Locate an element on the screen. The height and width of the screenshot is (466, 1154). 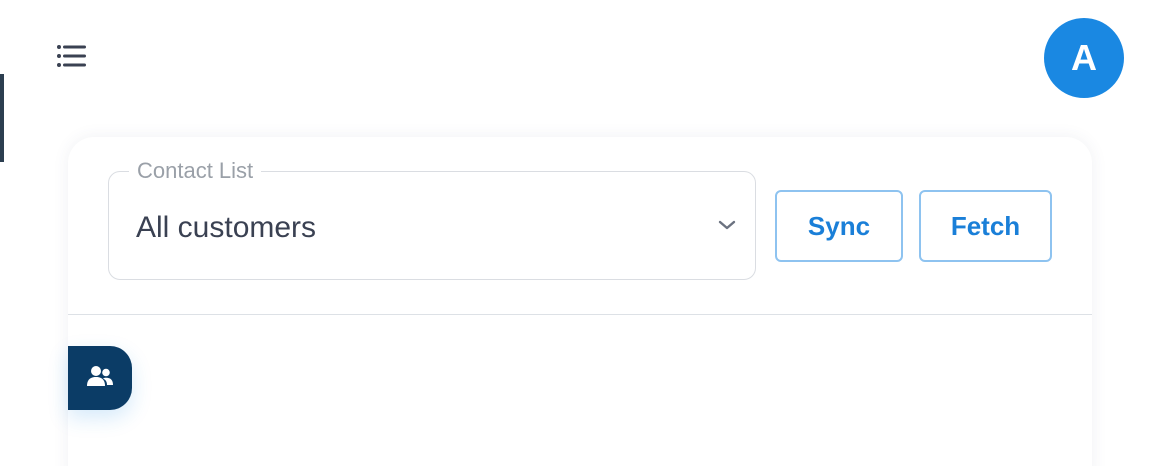
hamburger-menu-icon is located at coordinates (72, 58).